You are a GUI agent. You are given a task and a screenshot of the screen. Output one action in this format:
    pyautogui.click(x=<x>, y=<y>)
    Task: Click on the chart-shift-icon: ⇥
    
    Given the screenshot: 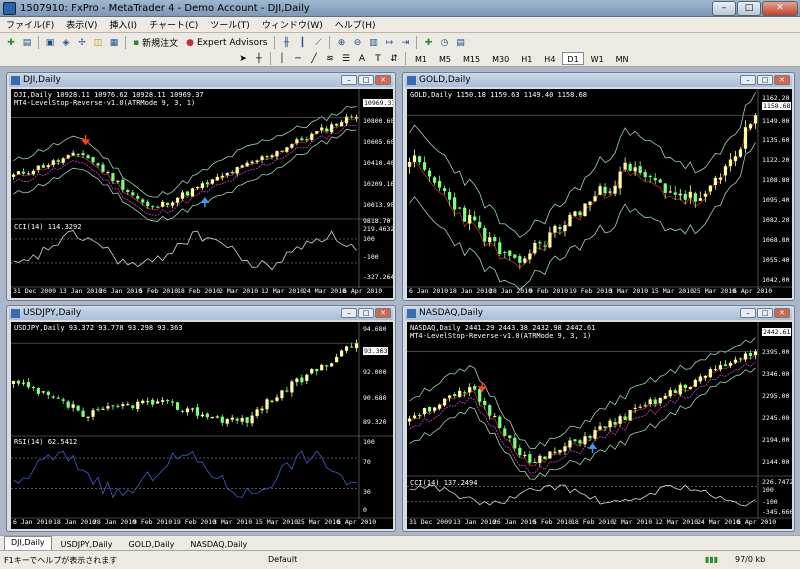 What is the action you would take?
    pyautogui.click(x=405, y=43)
    